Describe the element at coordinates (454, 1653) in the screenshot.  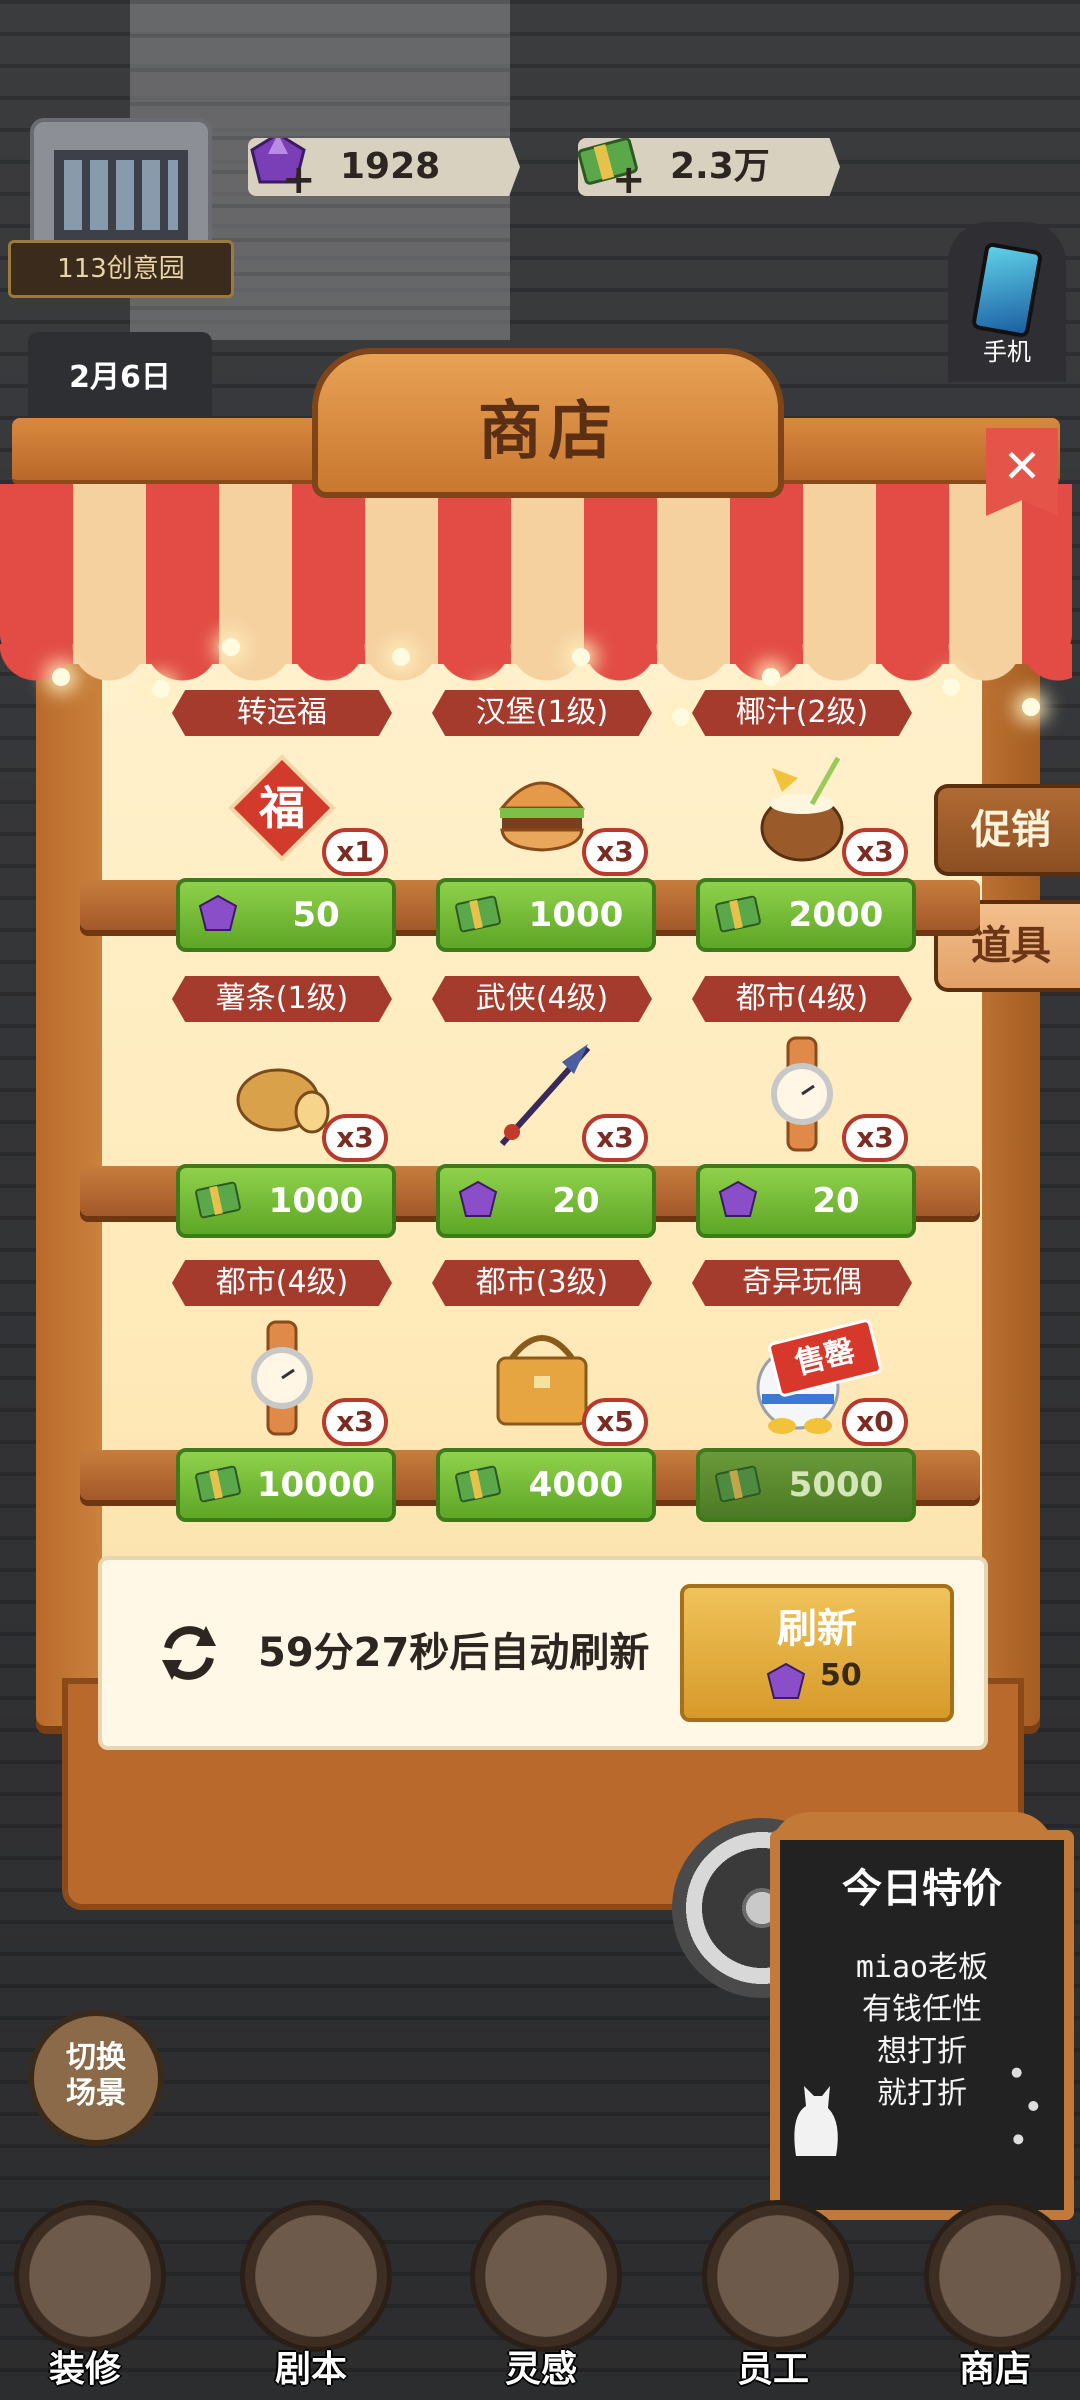
I see `refresh-timer-text: 59分27秒后自动刷新` at that location.